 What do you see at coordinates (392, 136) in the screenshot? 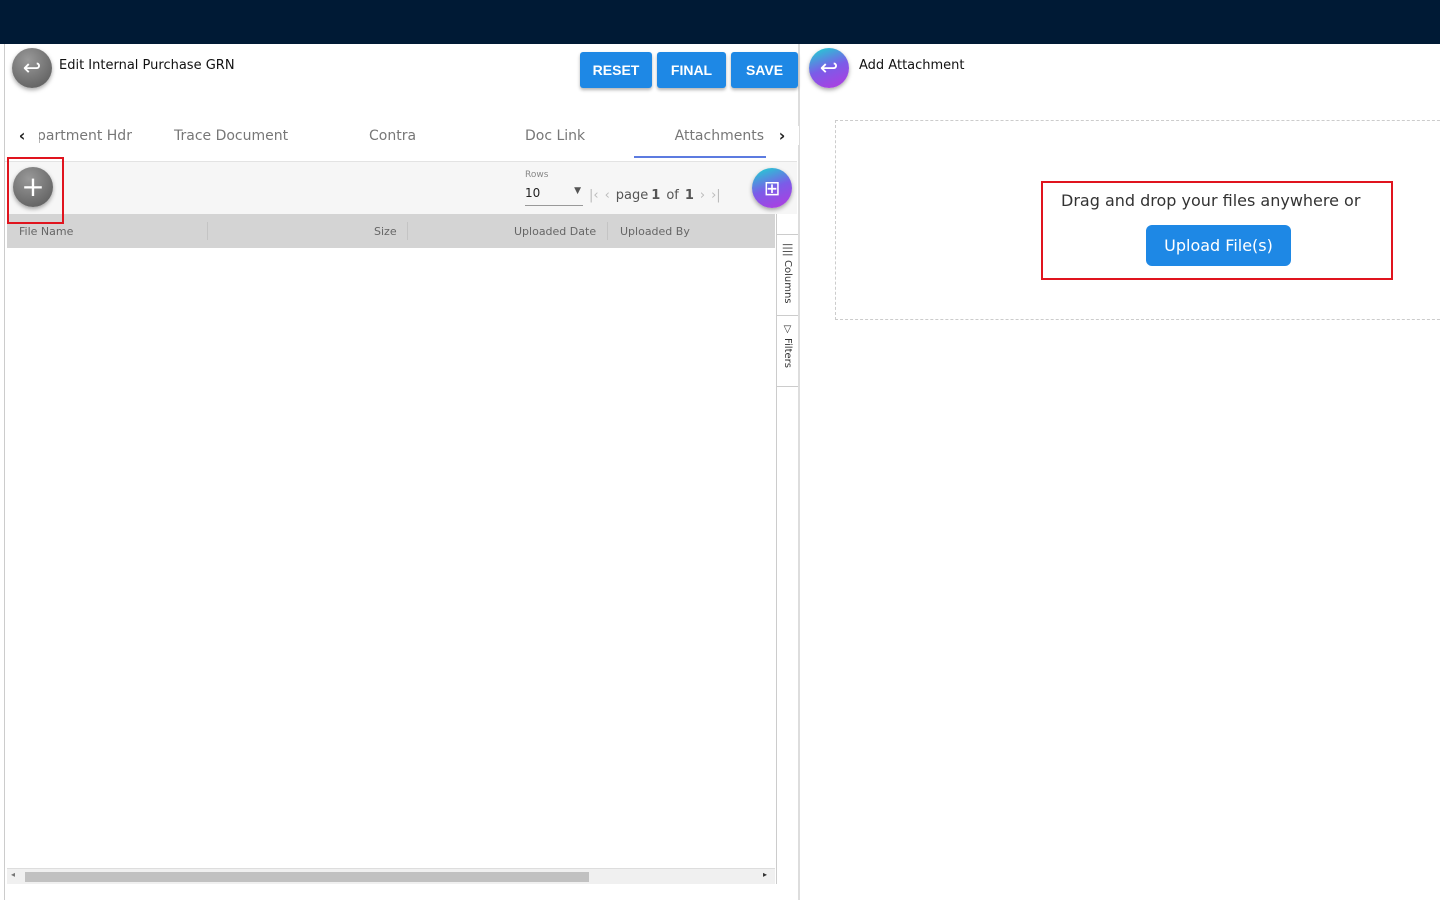
I see `tab-contra: Contra` at bounding box center [392, 136].